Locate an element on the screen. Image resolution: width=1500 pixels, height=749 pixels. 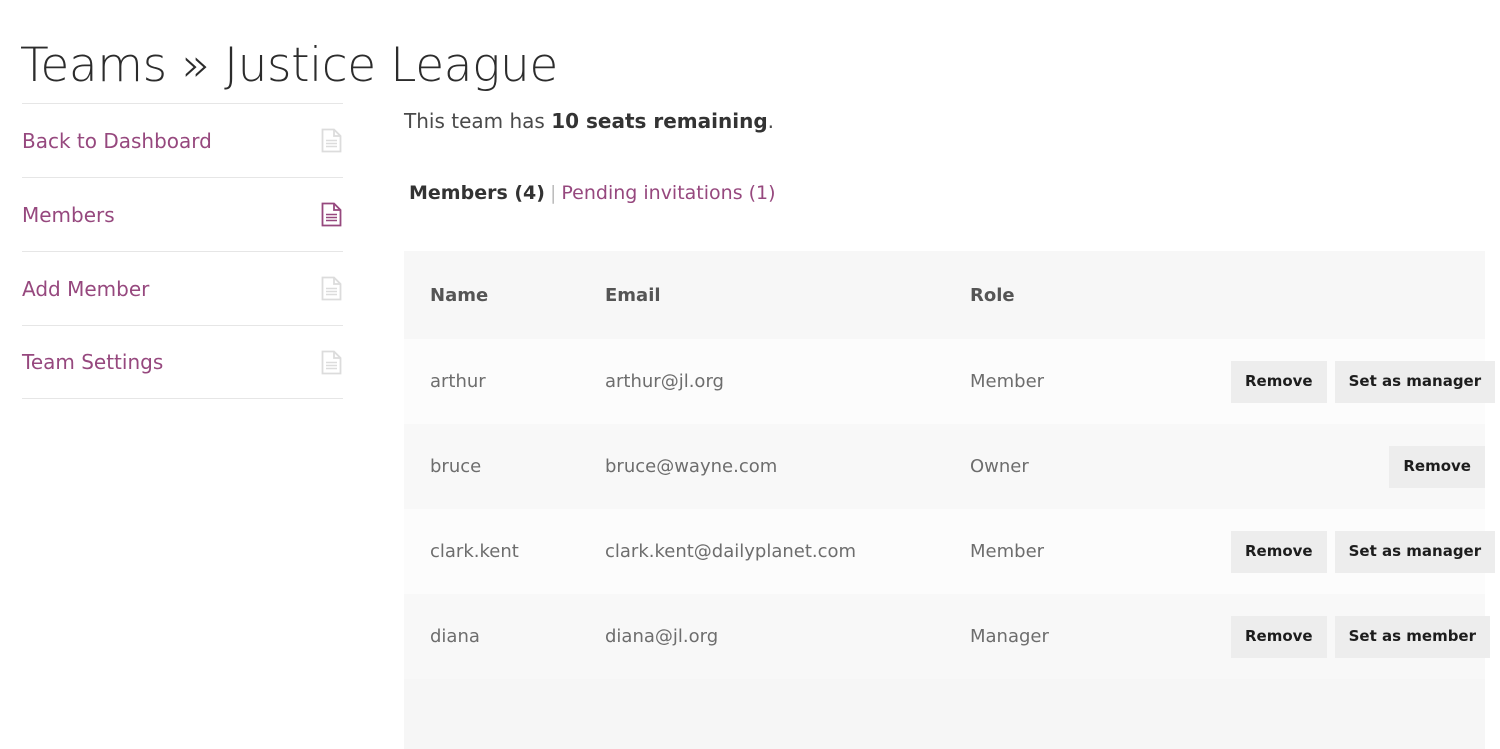
sidebar-item-label: Members is located at coordinates (68, 214).